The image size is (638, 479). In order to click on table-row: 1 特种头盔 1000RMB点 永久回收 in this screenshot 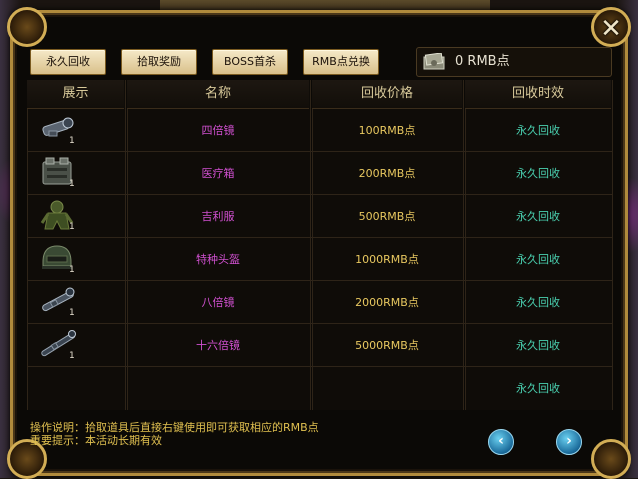, I will do `click(320, 259)`.